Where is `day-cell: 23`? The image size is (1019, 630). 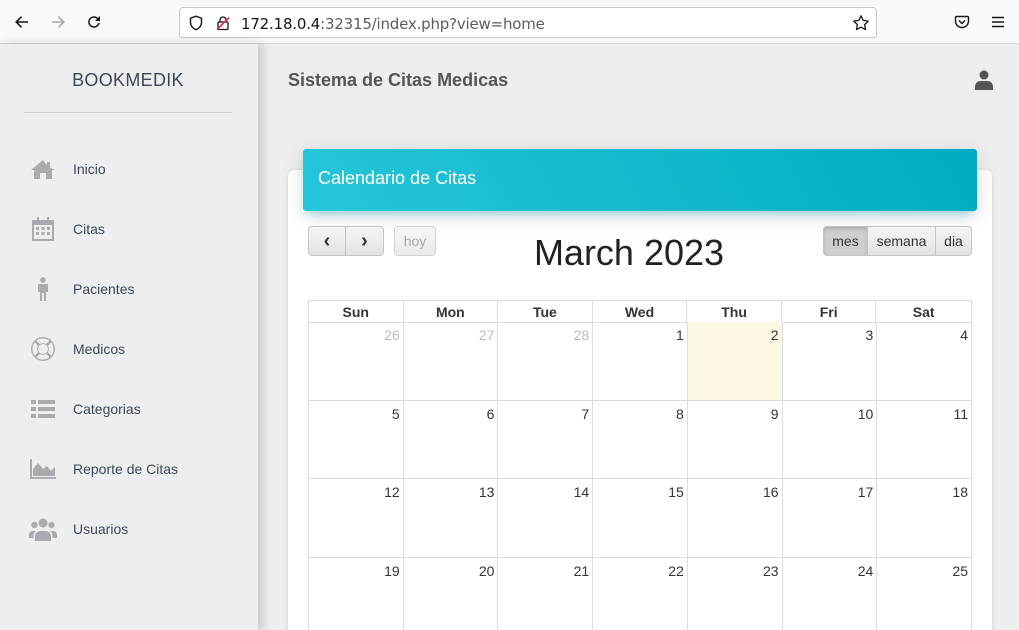 day-cell: 23 is located at coordinates (735, 593).